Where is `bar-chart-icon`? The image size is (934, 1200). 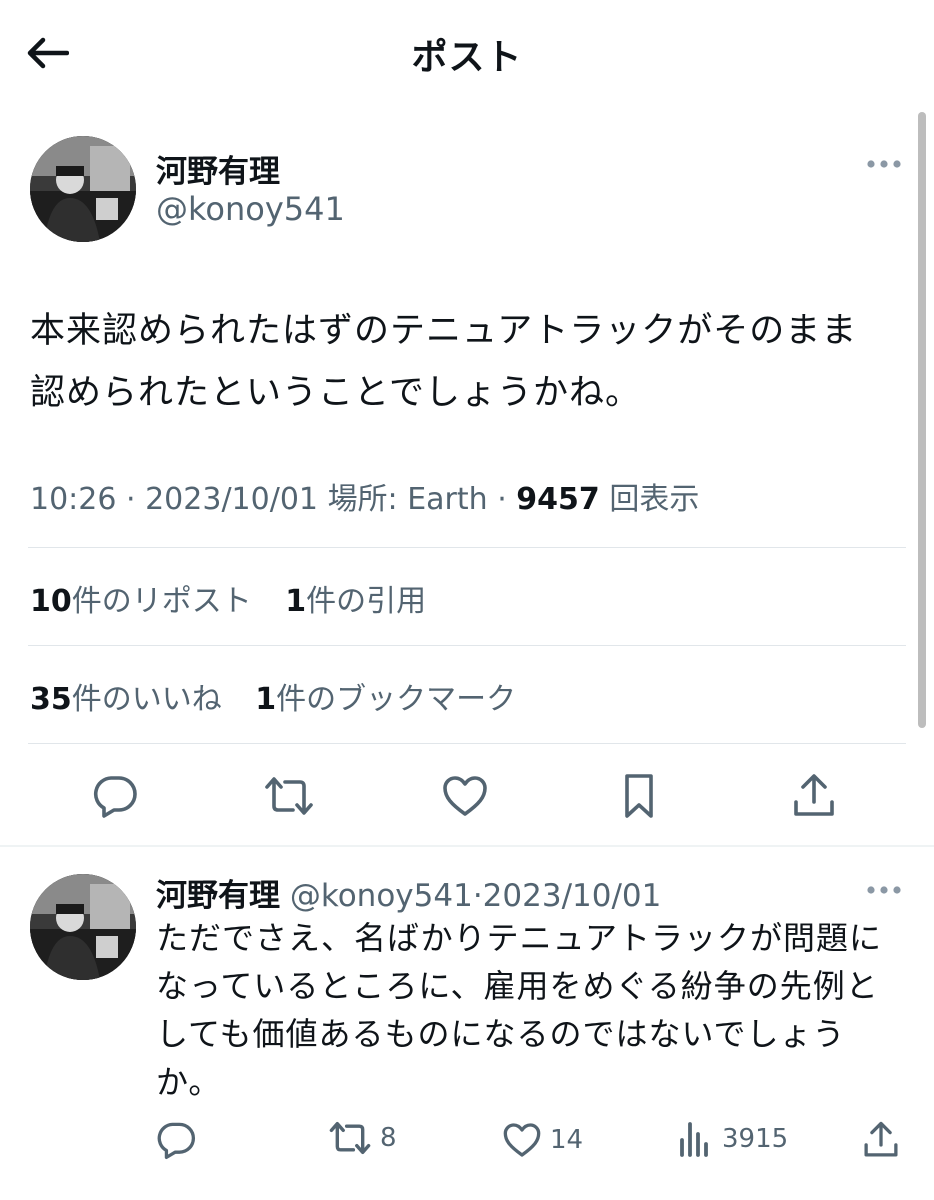
bar-chart-icon is located at coordinates (694, 1139).